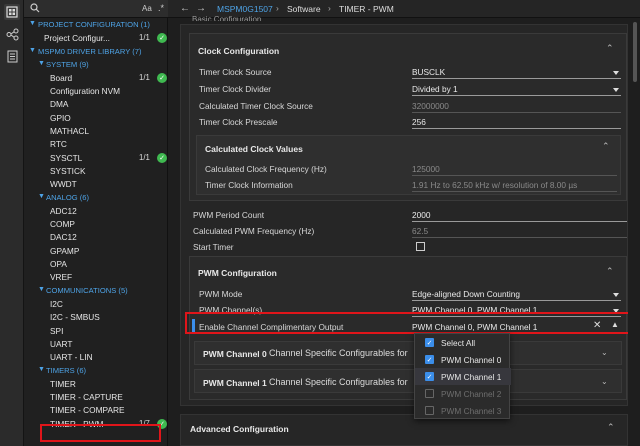 The height and width of the screenshot is (446, 640). I want to click on start-timer-checkbox, so click(420, 246).